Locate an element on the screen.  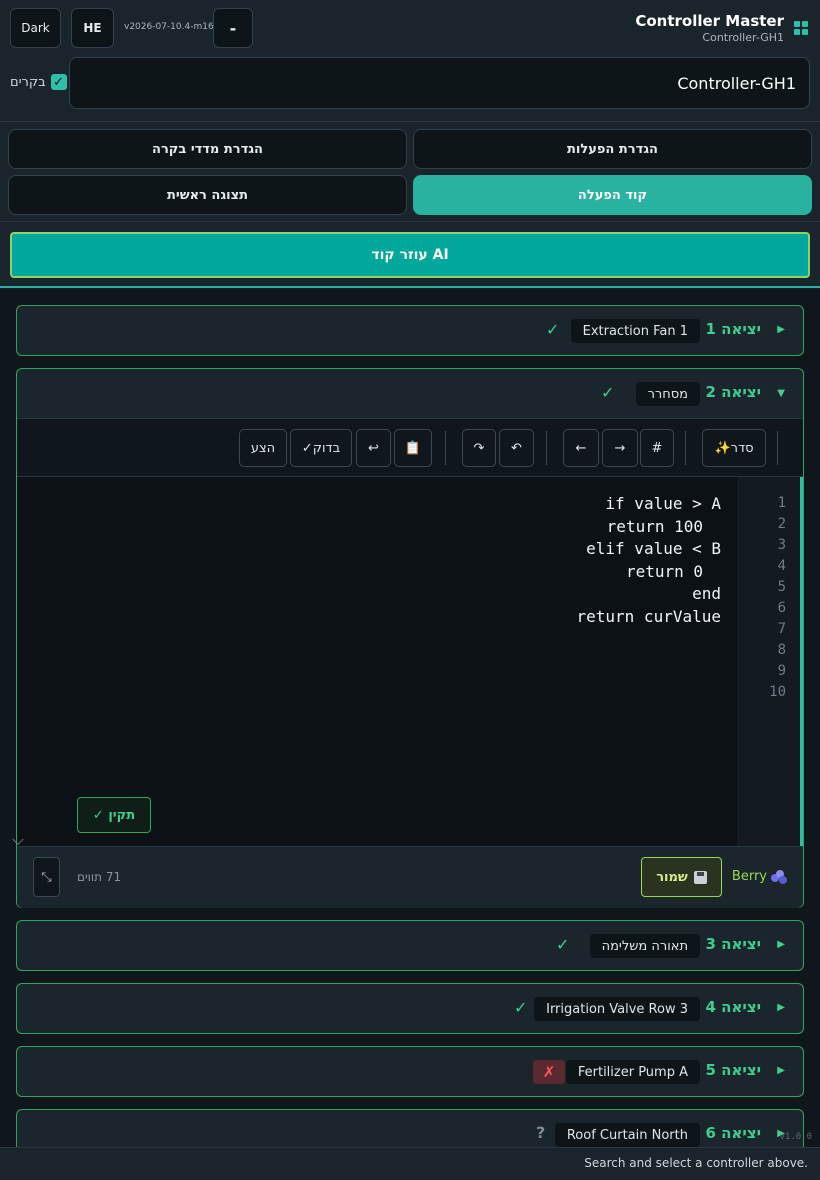
output-name-badge: Fertilizer Pump A is located at coordinates (632, 1072).